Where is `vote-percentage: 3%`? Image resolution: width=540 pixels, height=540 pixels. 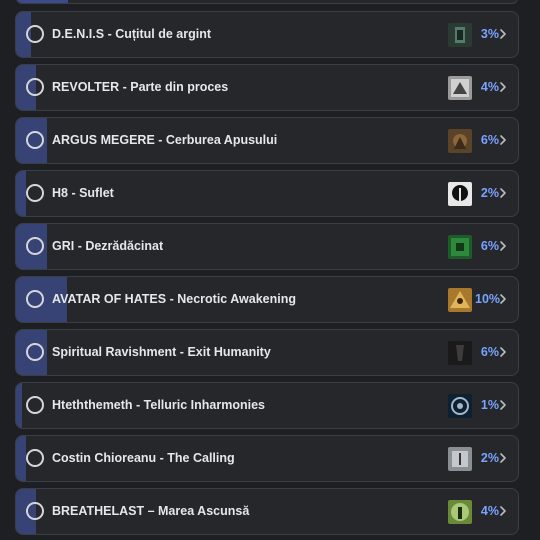
vote-percentage: 3% is located at coordinates (489, 34).